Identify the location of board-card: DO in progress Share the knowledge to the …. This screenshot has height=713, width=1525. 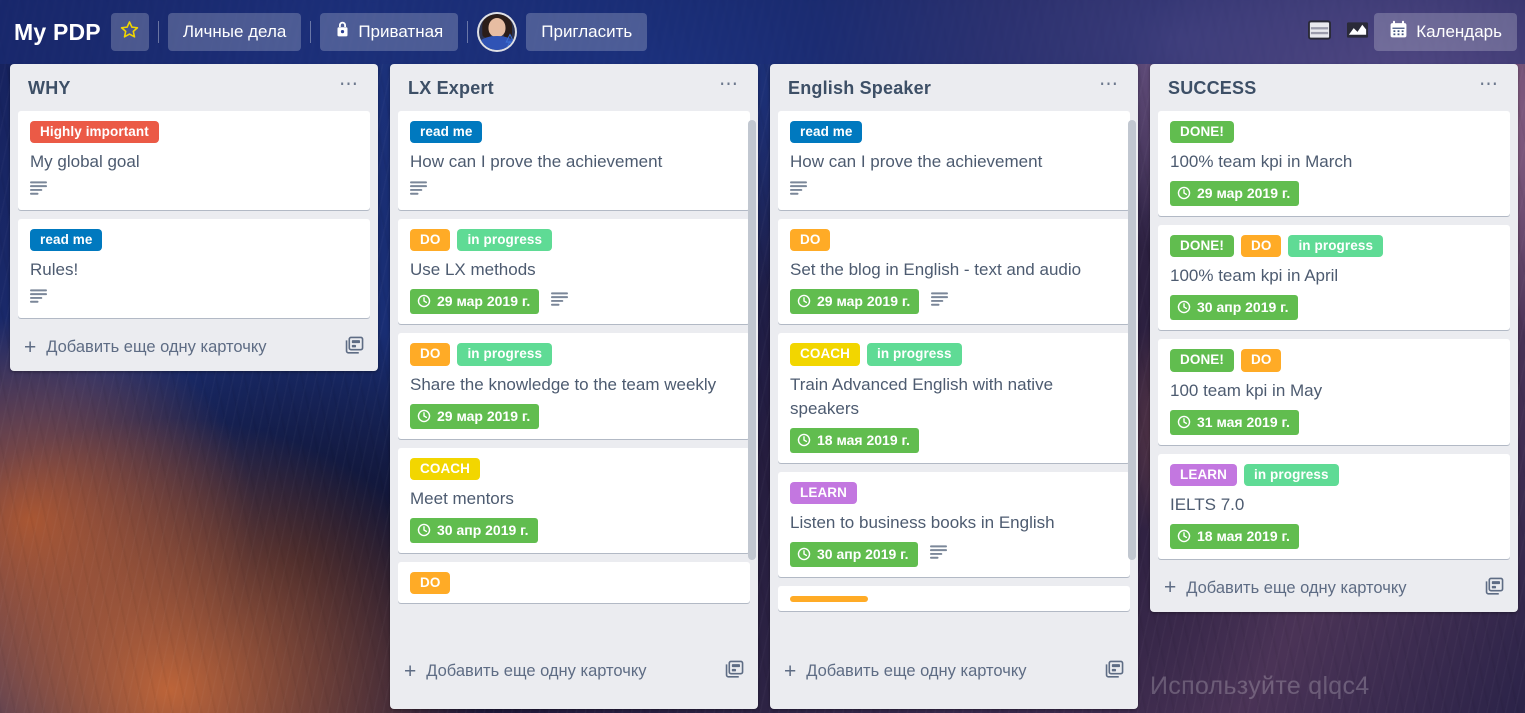
(574, 386).